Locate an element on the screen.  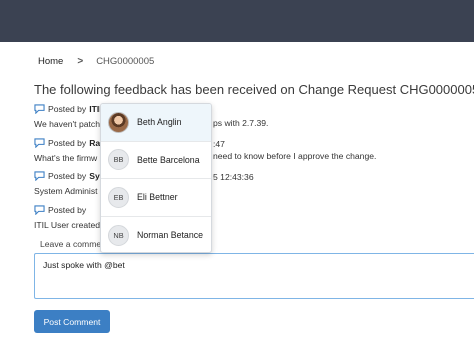
mention-option: BB Bette Barcelona is located at coordinates (156, 160).